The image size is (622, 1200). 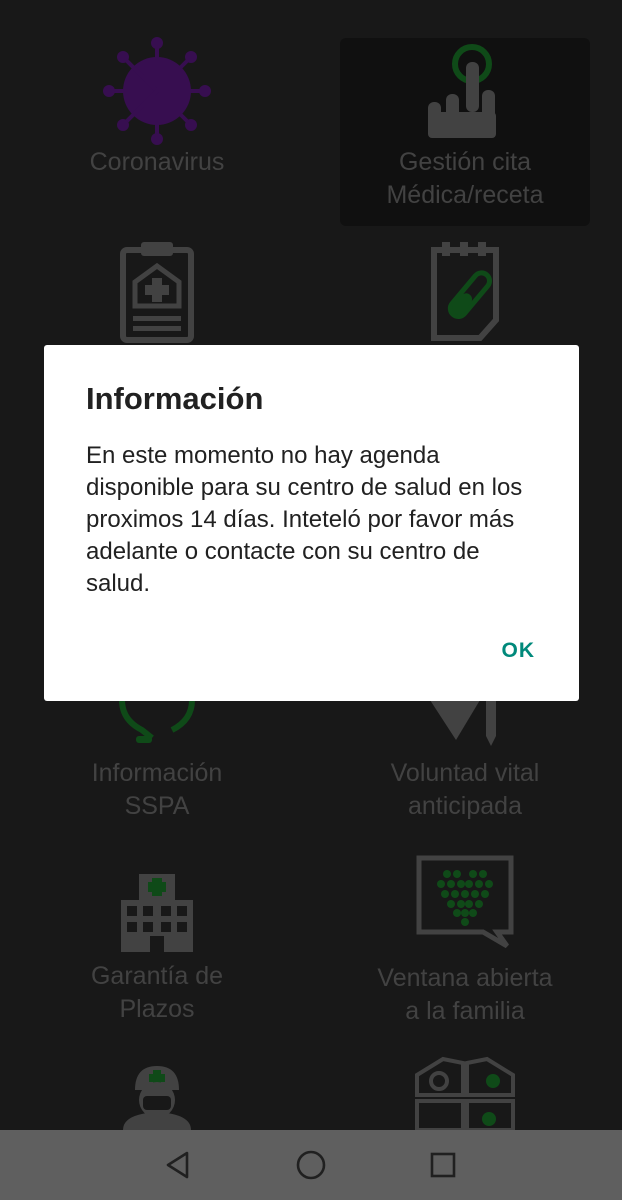 I want to click on recents-icon, so click(x=443, y=1165).